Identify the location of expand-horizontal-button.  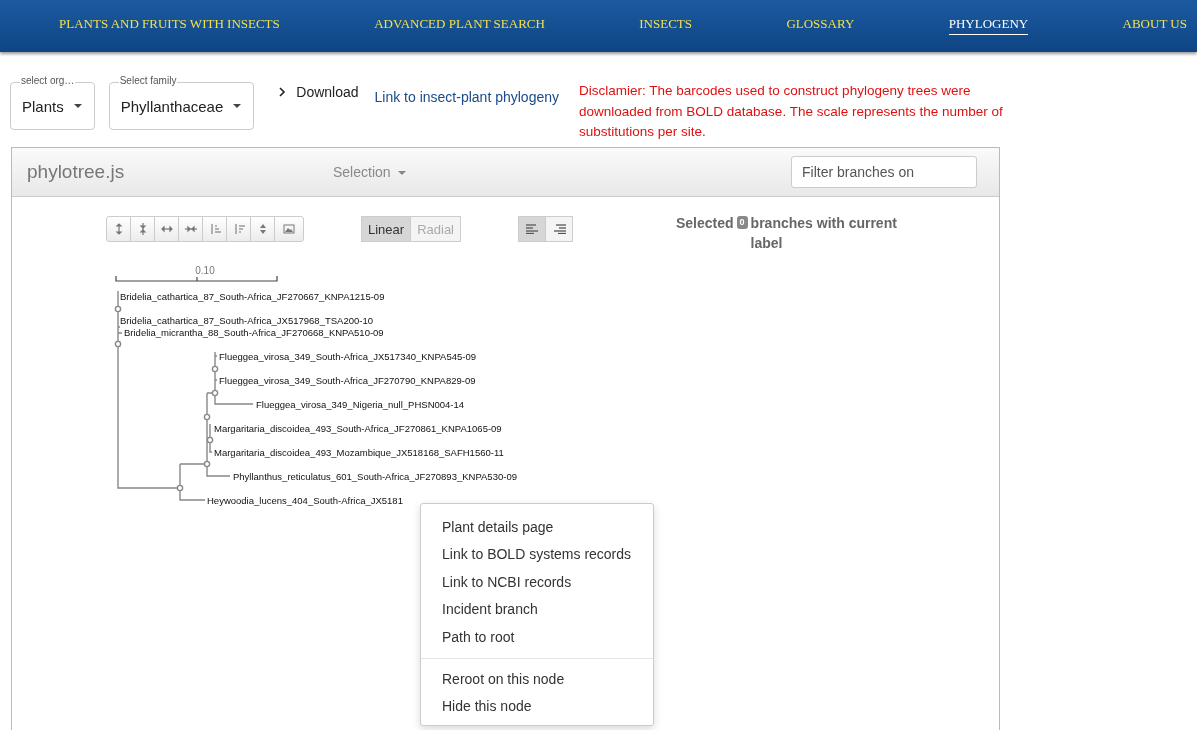
(166, 229).